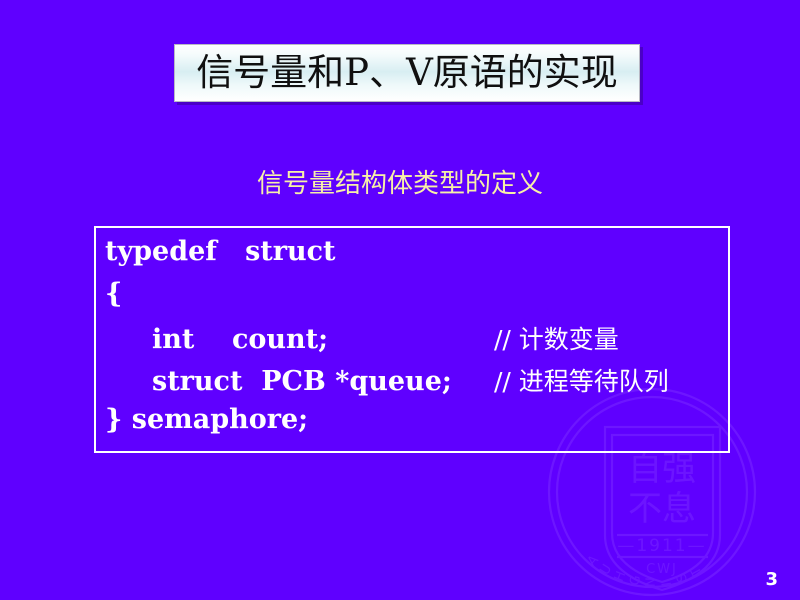 This screenshot has height=600, width=800. Describe the element at coordinates (651, 582) in the screenshot. I see `svg-text: N` at that location.